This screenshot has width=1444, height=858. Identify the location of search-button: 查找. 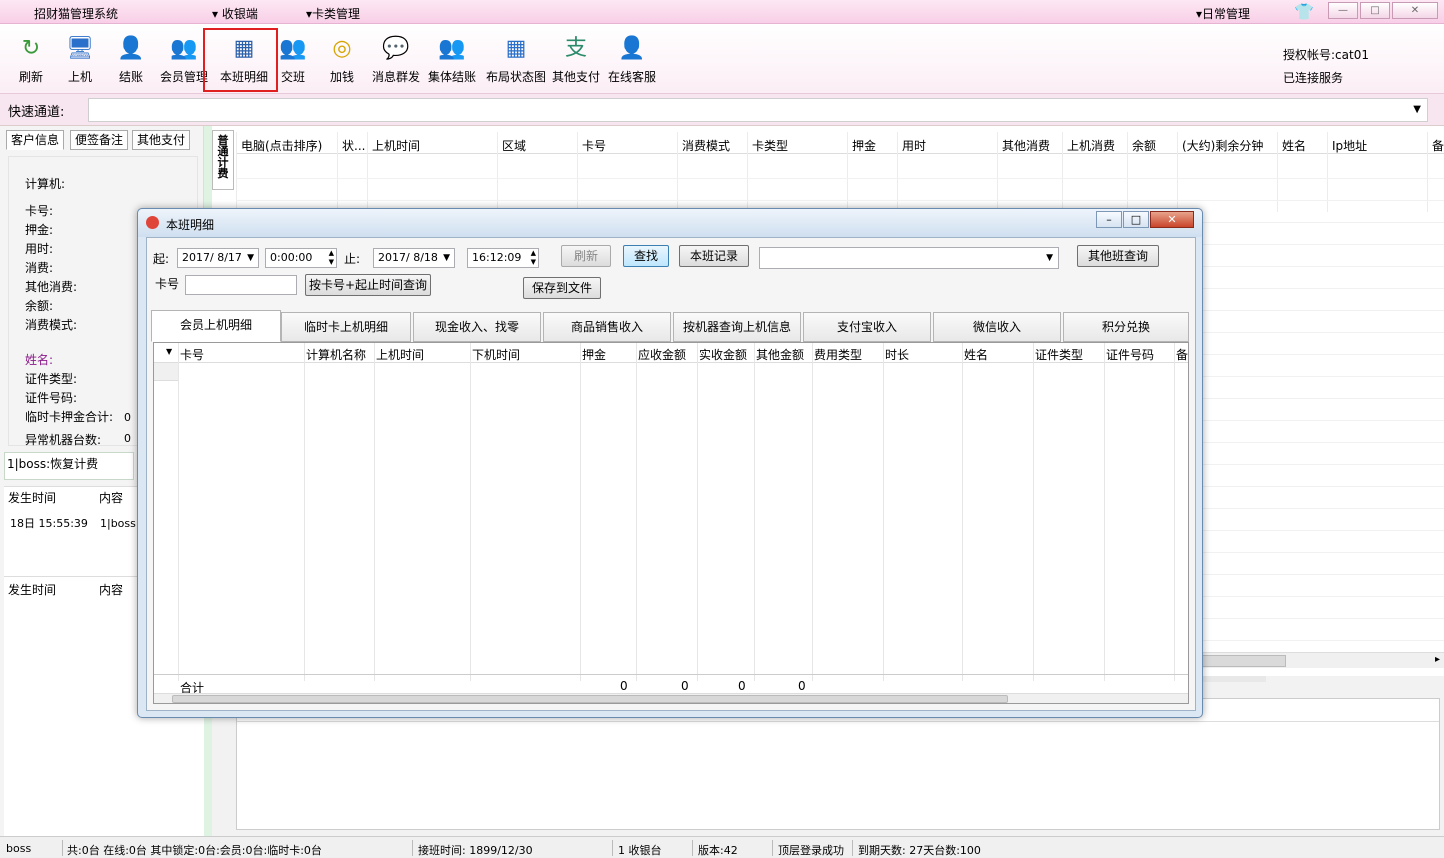
(646, 256).